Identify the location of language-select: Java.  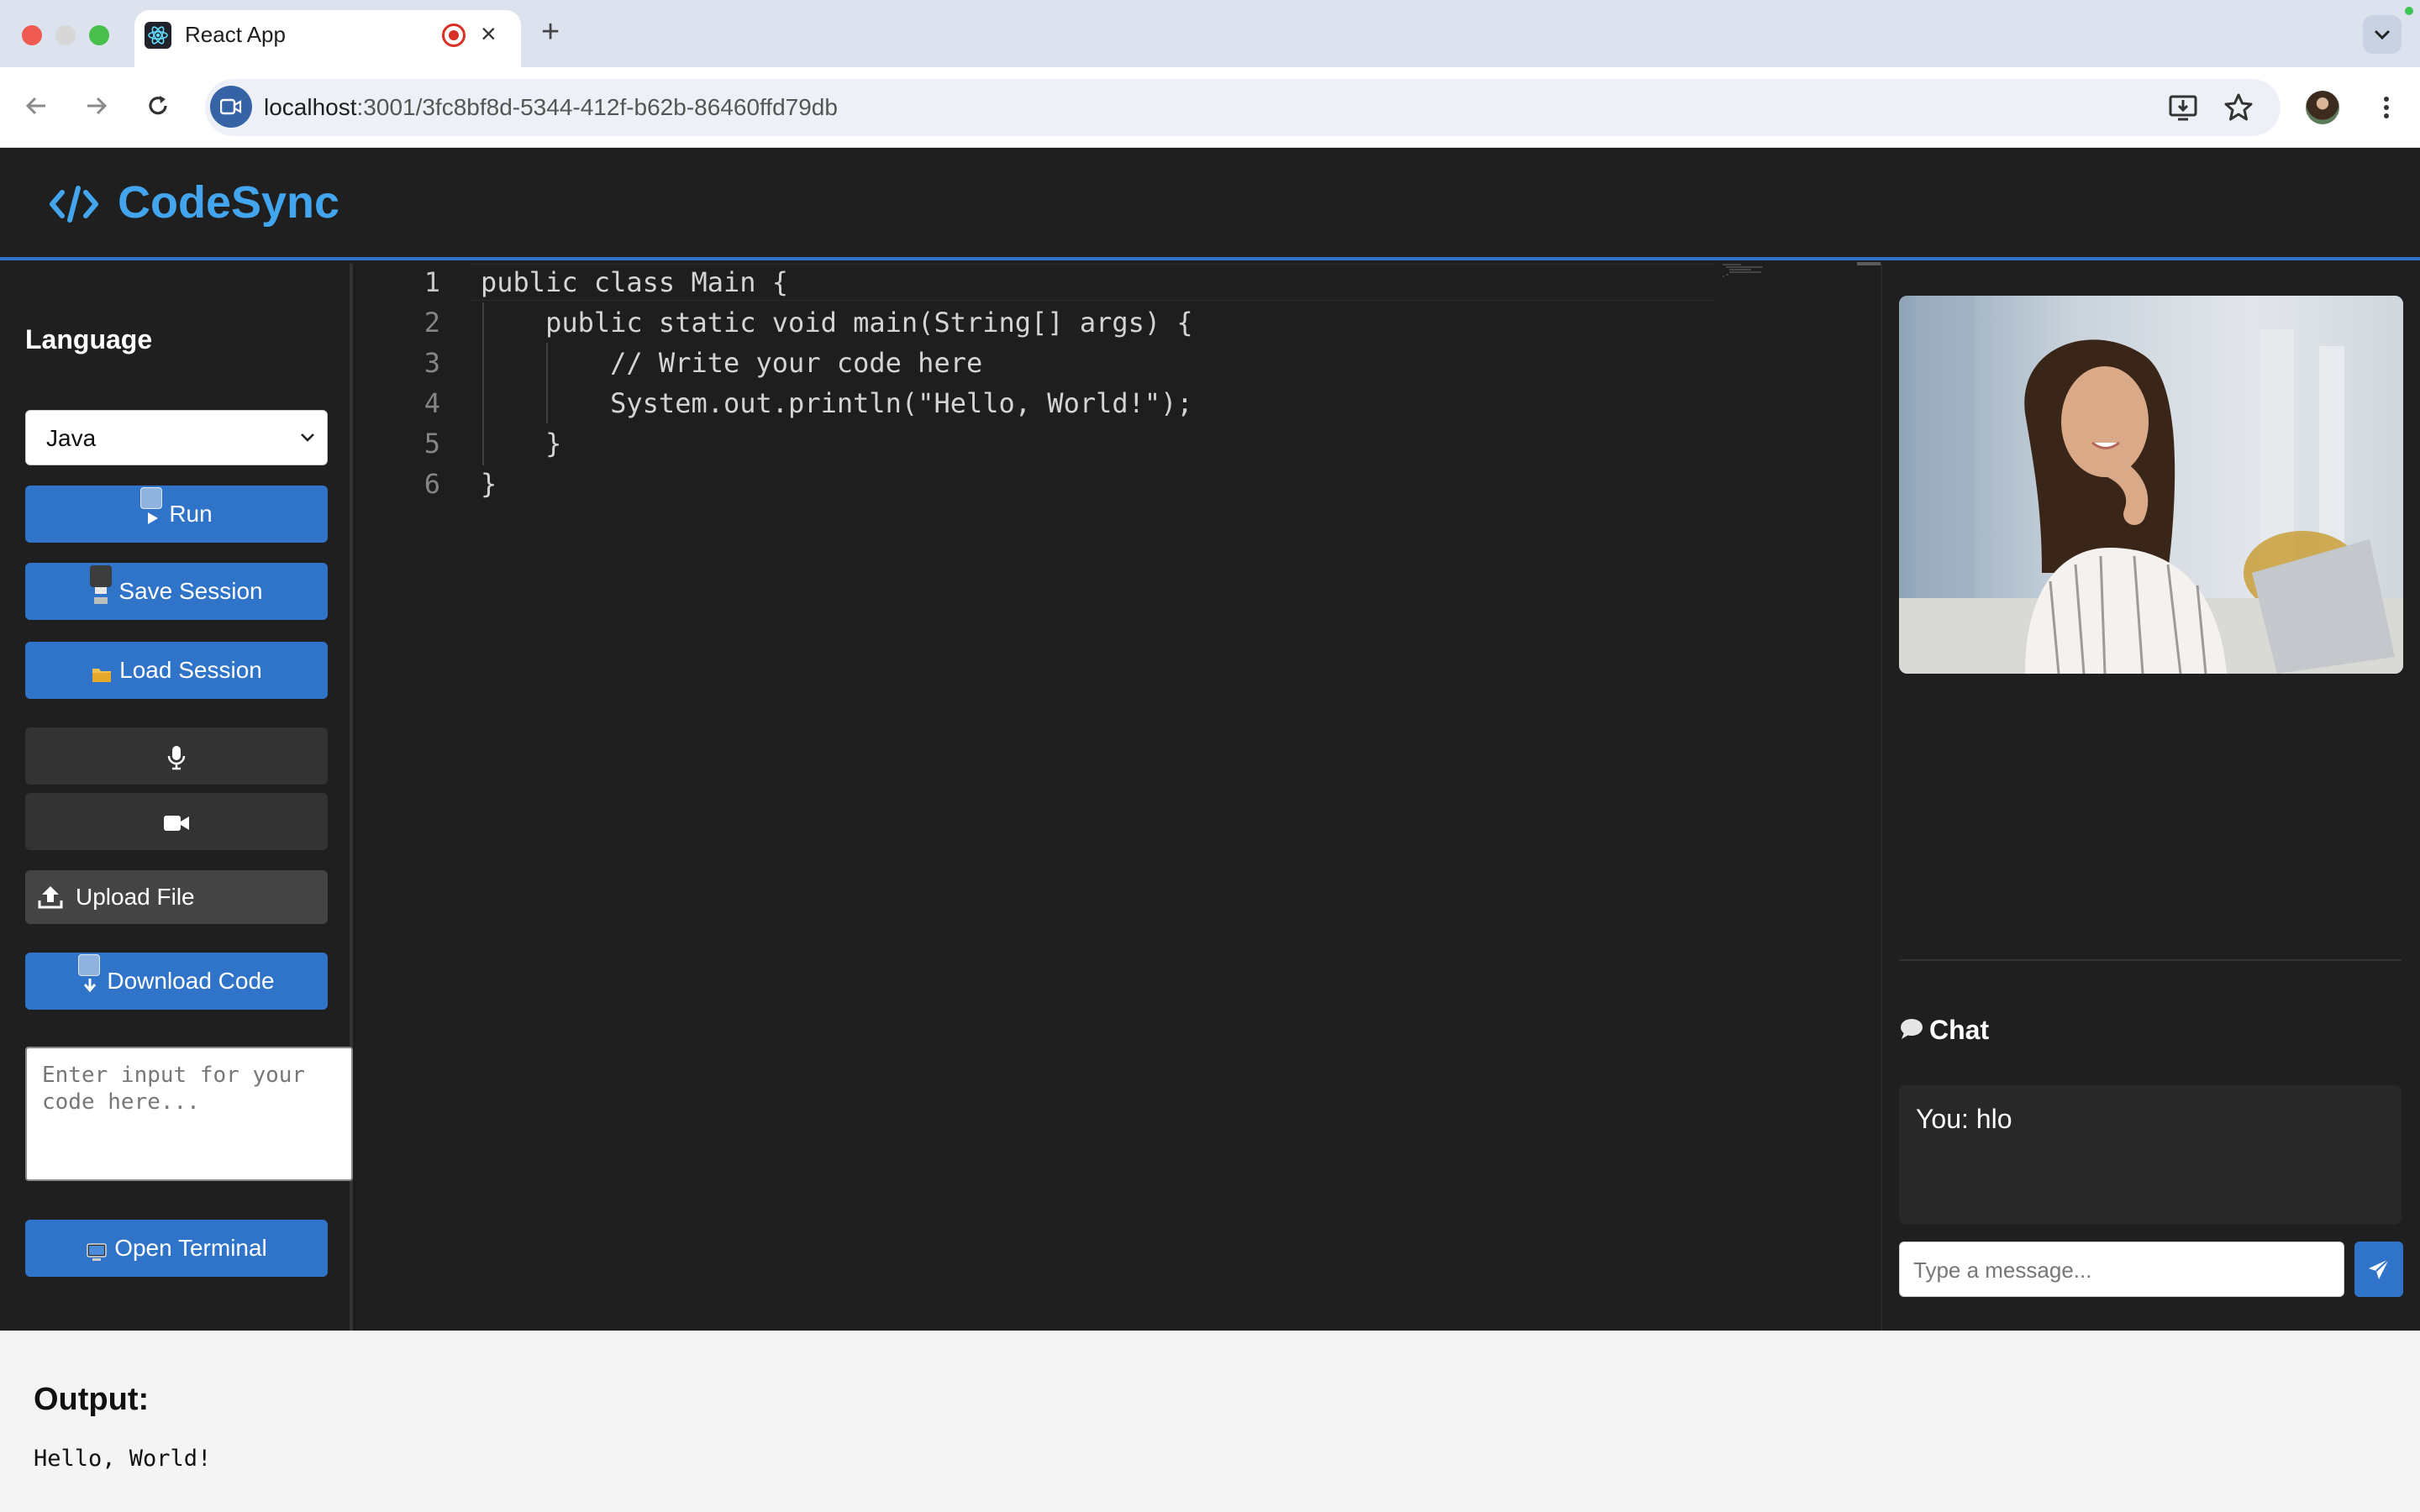
(176, 437).